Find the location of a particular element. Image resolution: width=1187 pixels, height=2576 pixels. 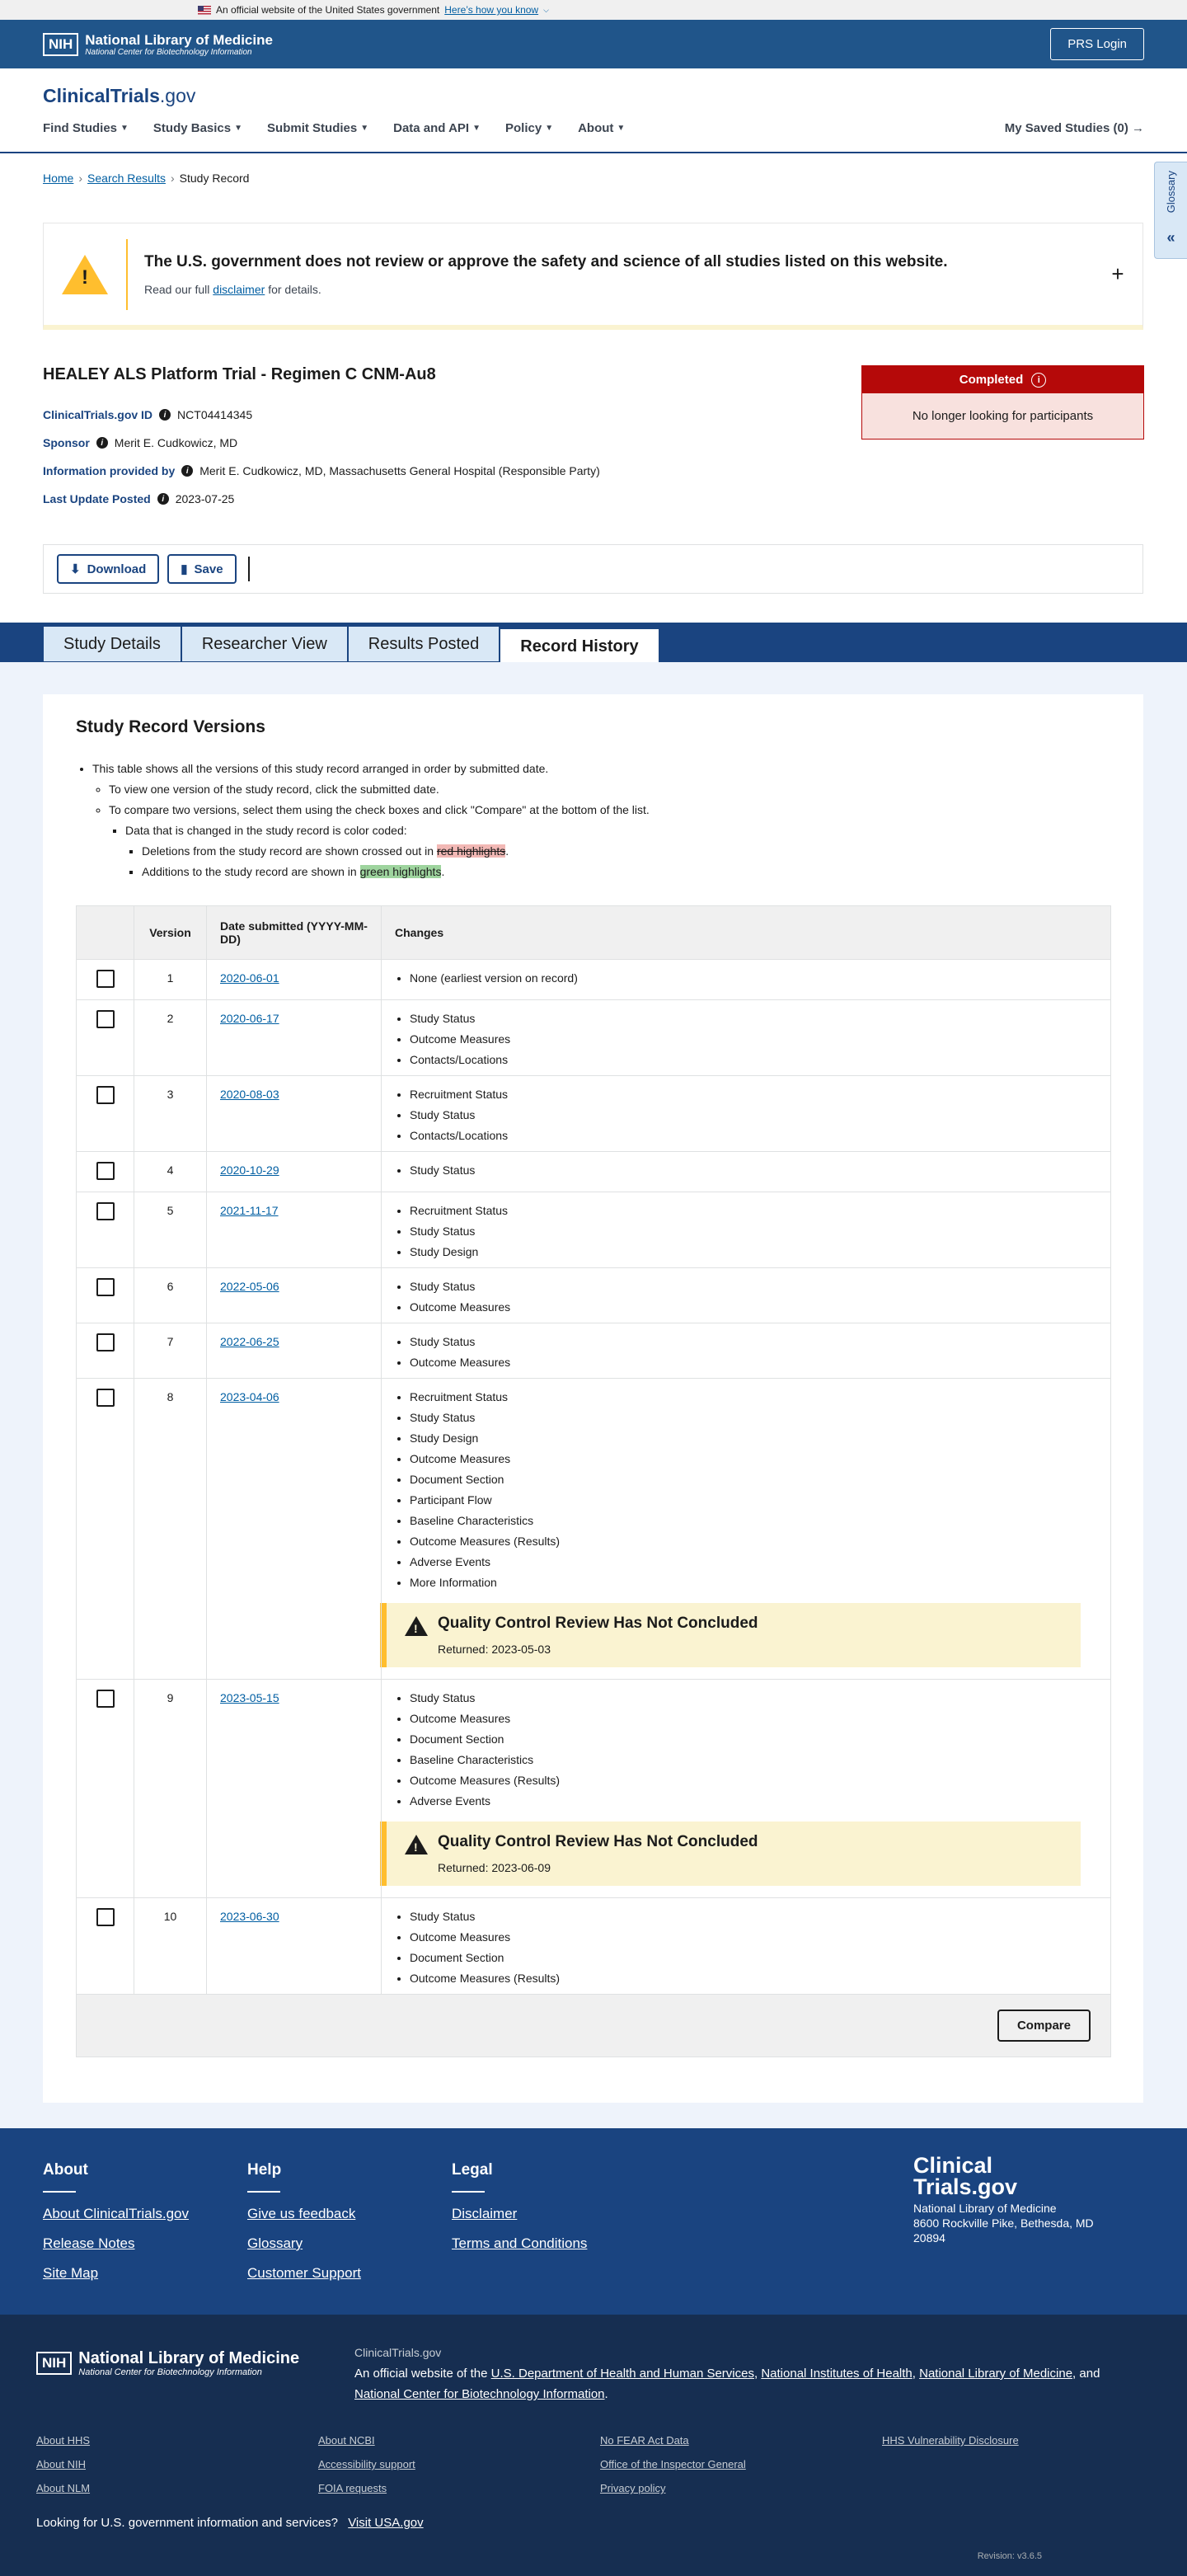

bookmark-icon: ▮ is located at coordinates (184, 569).